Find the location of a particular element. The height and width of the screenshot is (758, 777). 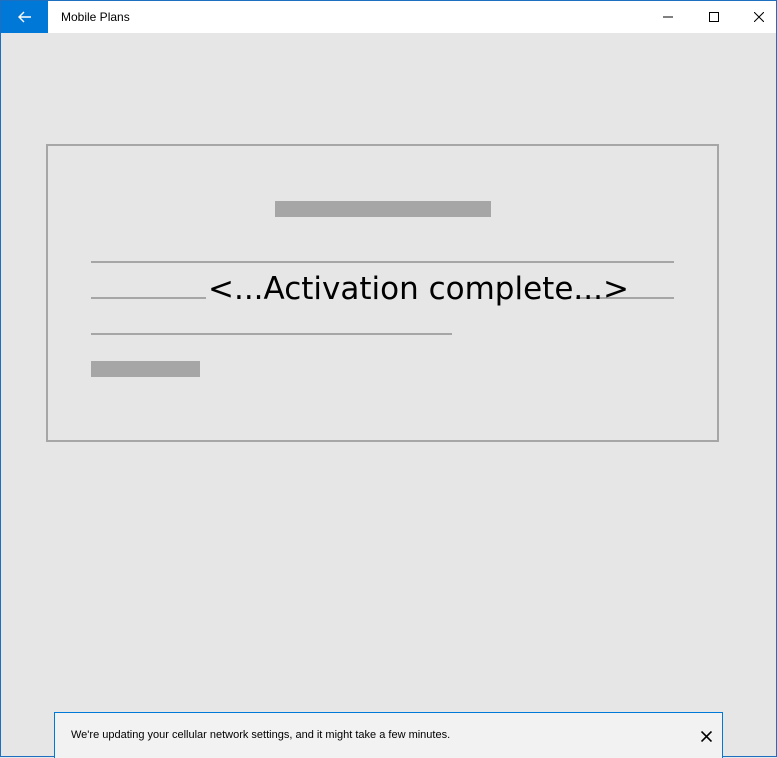

arrow-left-icon is located at coordinates (24, 17).